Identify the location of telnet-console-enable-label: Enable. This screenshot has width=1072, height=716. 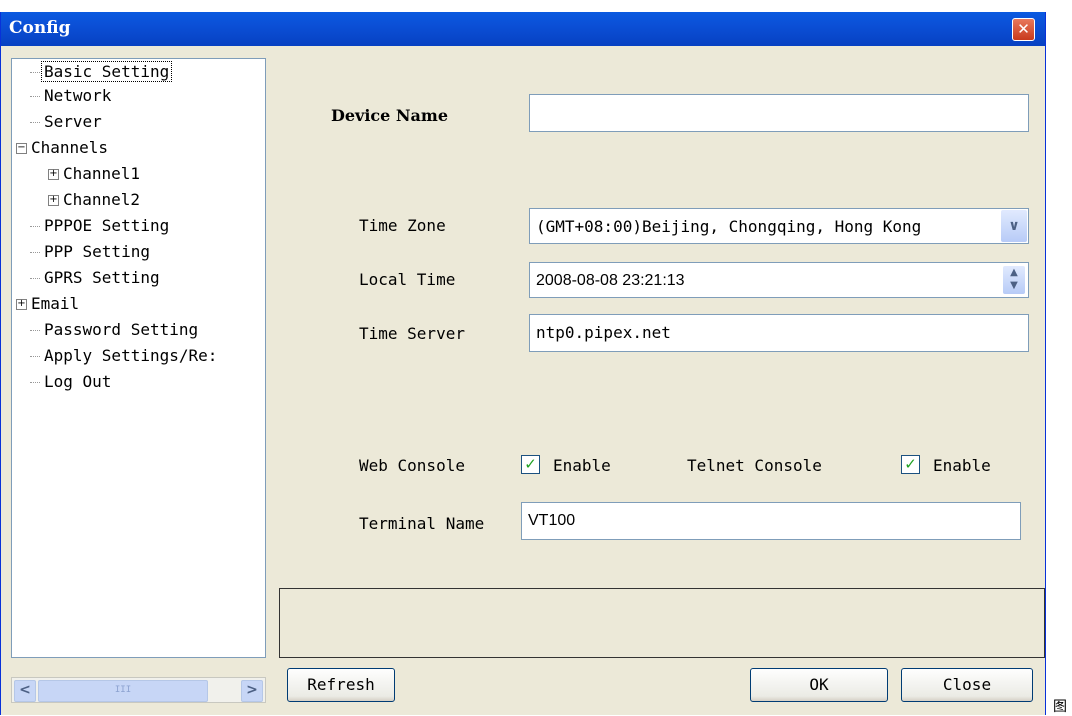
(962, 465).